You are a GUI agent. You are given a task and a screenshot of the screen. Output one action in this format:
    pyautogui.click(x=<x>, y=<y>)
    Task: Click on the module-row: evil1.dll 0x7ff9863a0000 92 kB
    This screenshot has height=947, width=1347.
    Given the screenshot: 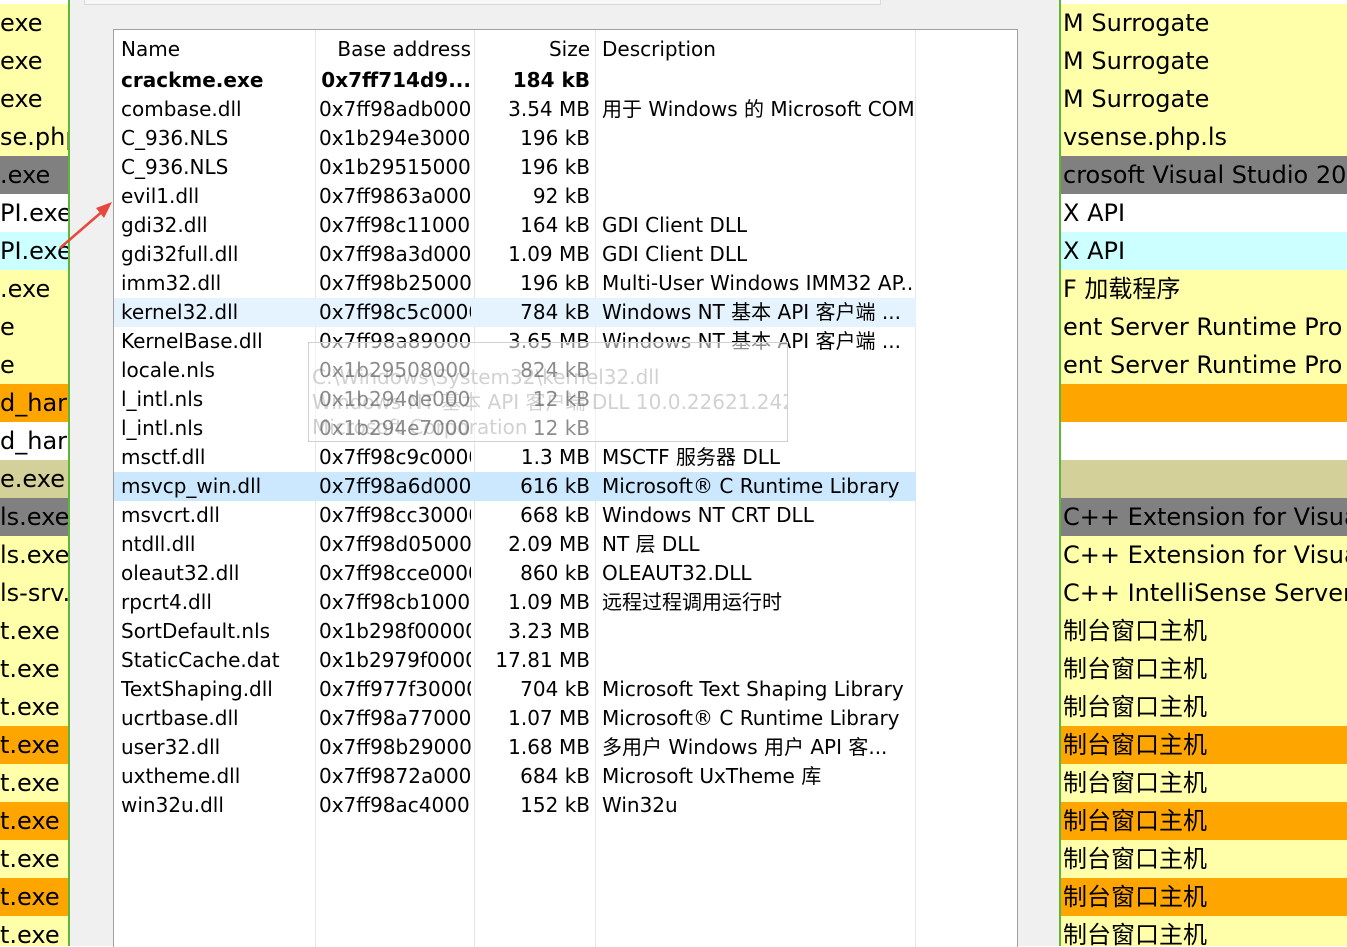 What is the action you would take?
    pyautogui.click(x=515, y=196)
    